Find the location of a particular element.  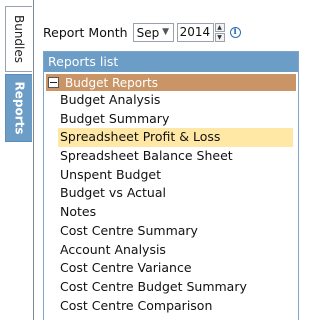

tab-bundles-label: Bundles is located at coordinates (19, 39).